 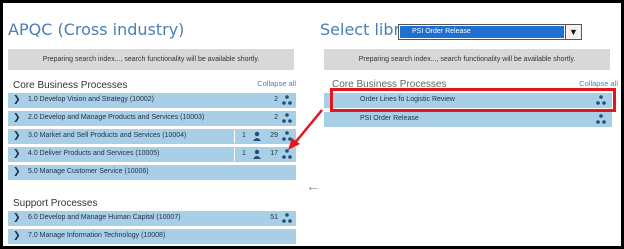 I want to click on library-select-value: PSI Order Release, so click(x=482, y=32).